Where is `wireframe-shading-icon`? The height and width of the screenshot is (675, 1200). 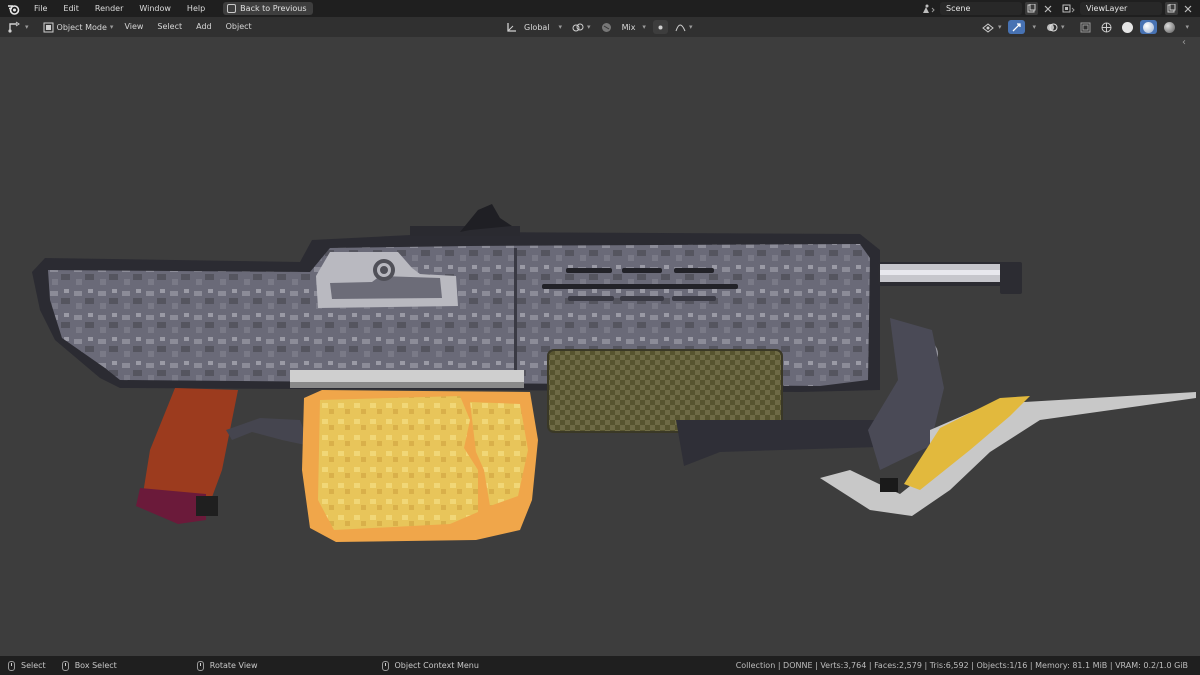 wireframe-shading-icon is located at coordinates (1106, 27).